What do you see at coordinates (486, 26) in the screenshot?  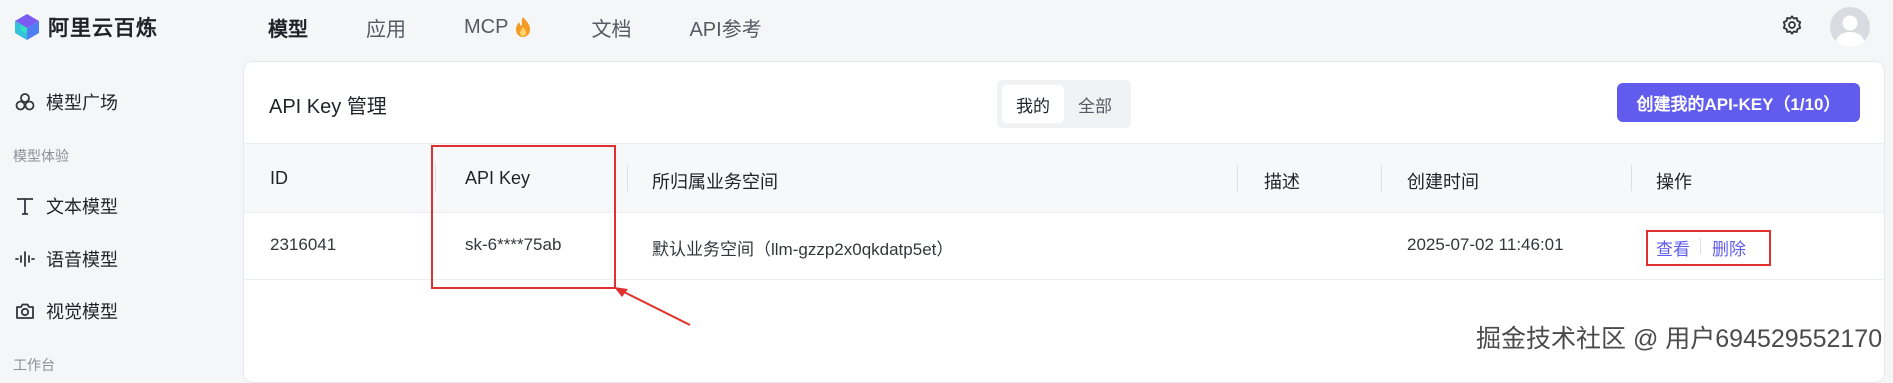 I see `nav-item-label: MCP` at bounding box center [486, 26].